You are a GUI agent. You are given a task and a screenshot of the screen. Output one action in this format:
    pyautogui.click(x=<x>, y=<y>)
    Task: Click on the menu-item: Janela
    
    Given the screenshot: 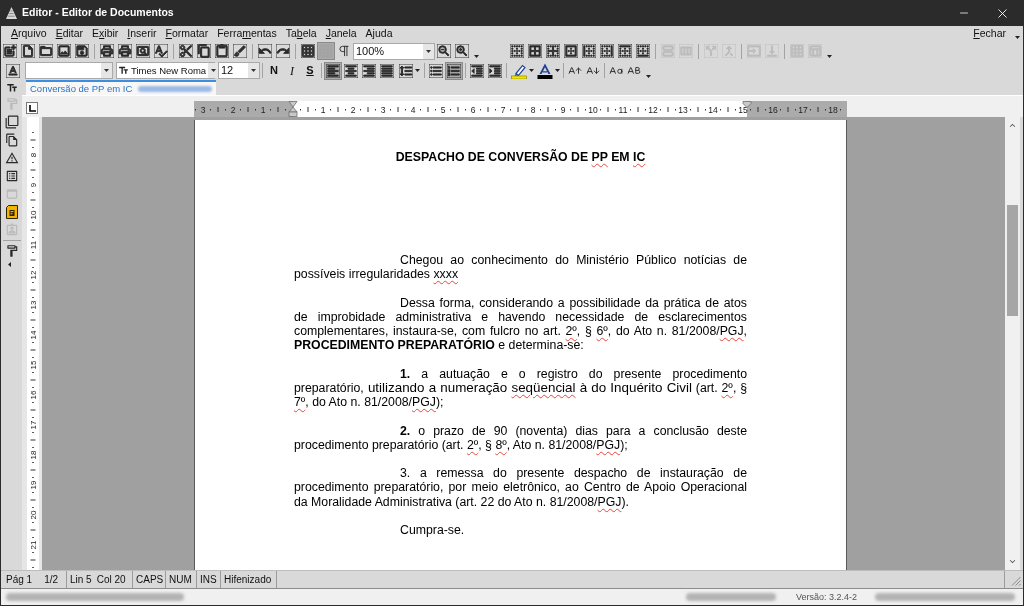 What is the action you would take?
    pyautogui.click(x=341, y=33)
    